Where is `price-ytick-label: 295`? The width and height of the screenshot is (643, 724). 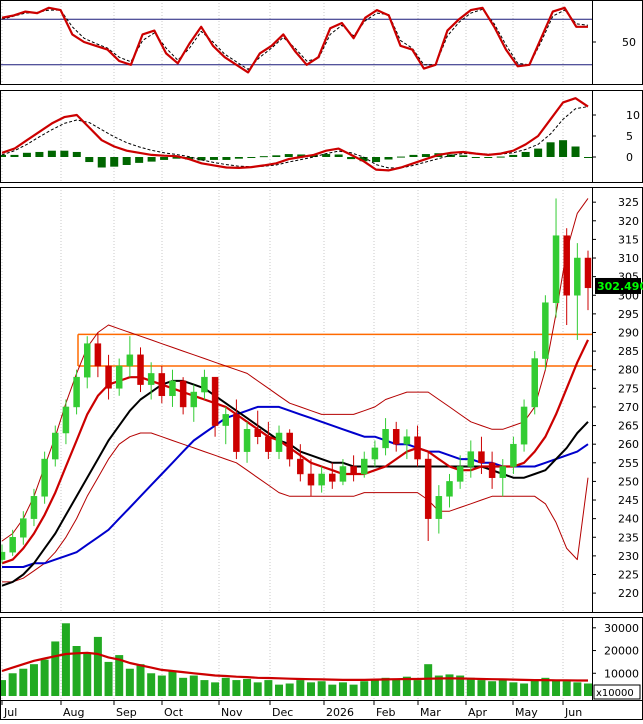
price-ytick-label: 295 is located at coordinates (628, 314).